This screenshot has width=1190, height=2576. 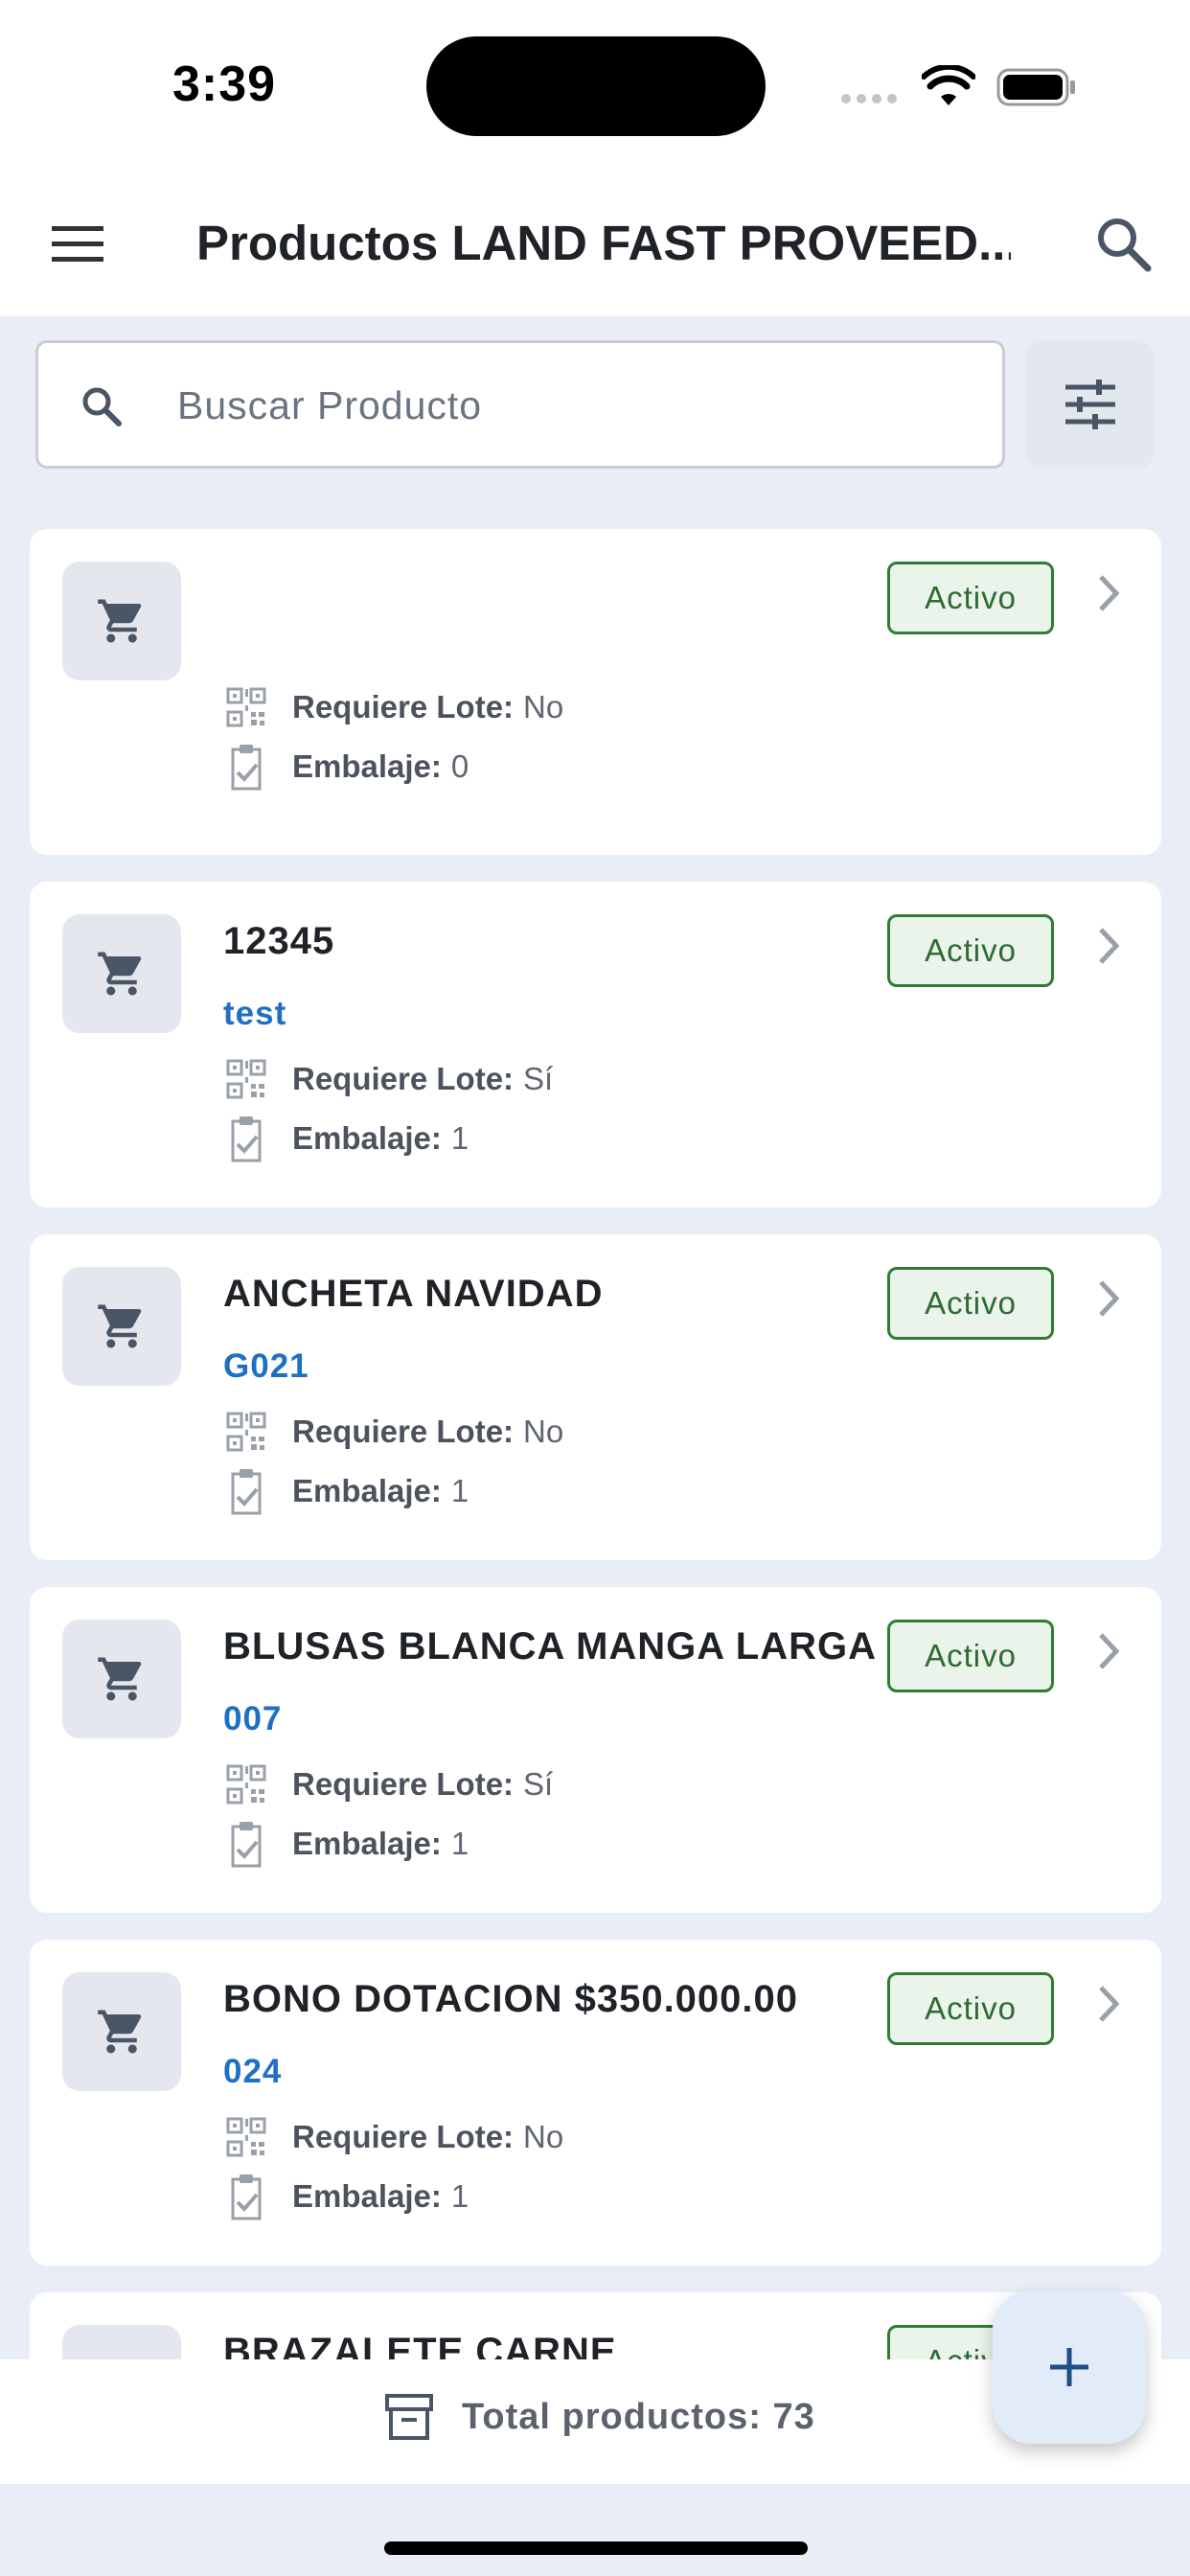 I want to click on total-products-label: Total productos: 73, so click(x=638, y=2416).